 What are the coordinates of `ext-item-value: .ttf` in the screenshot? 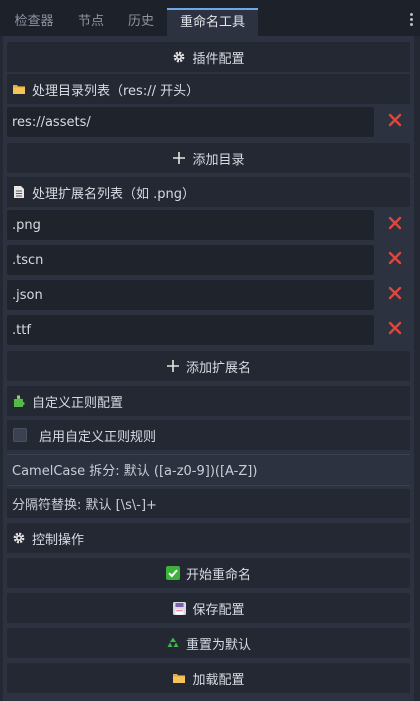 It's located at (21, 330).